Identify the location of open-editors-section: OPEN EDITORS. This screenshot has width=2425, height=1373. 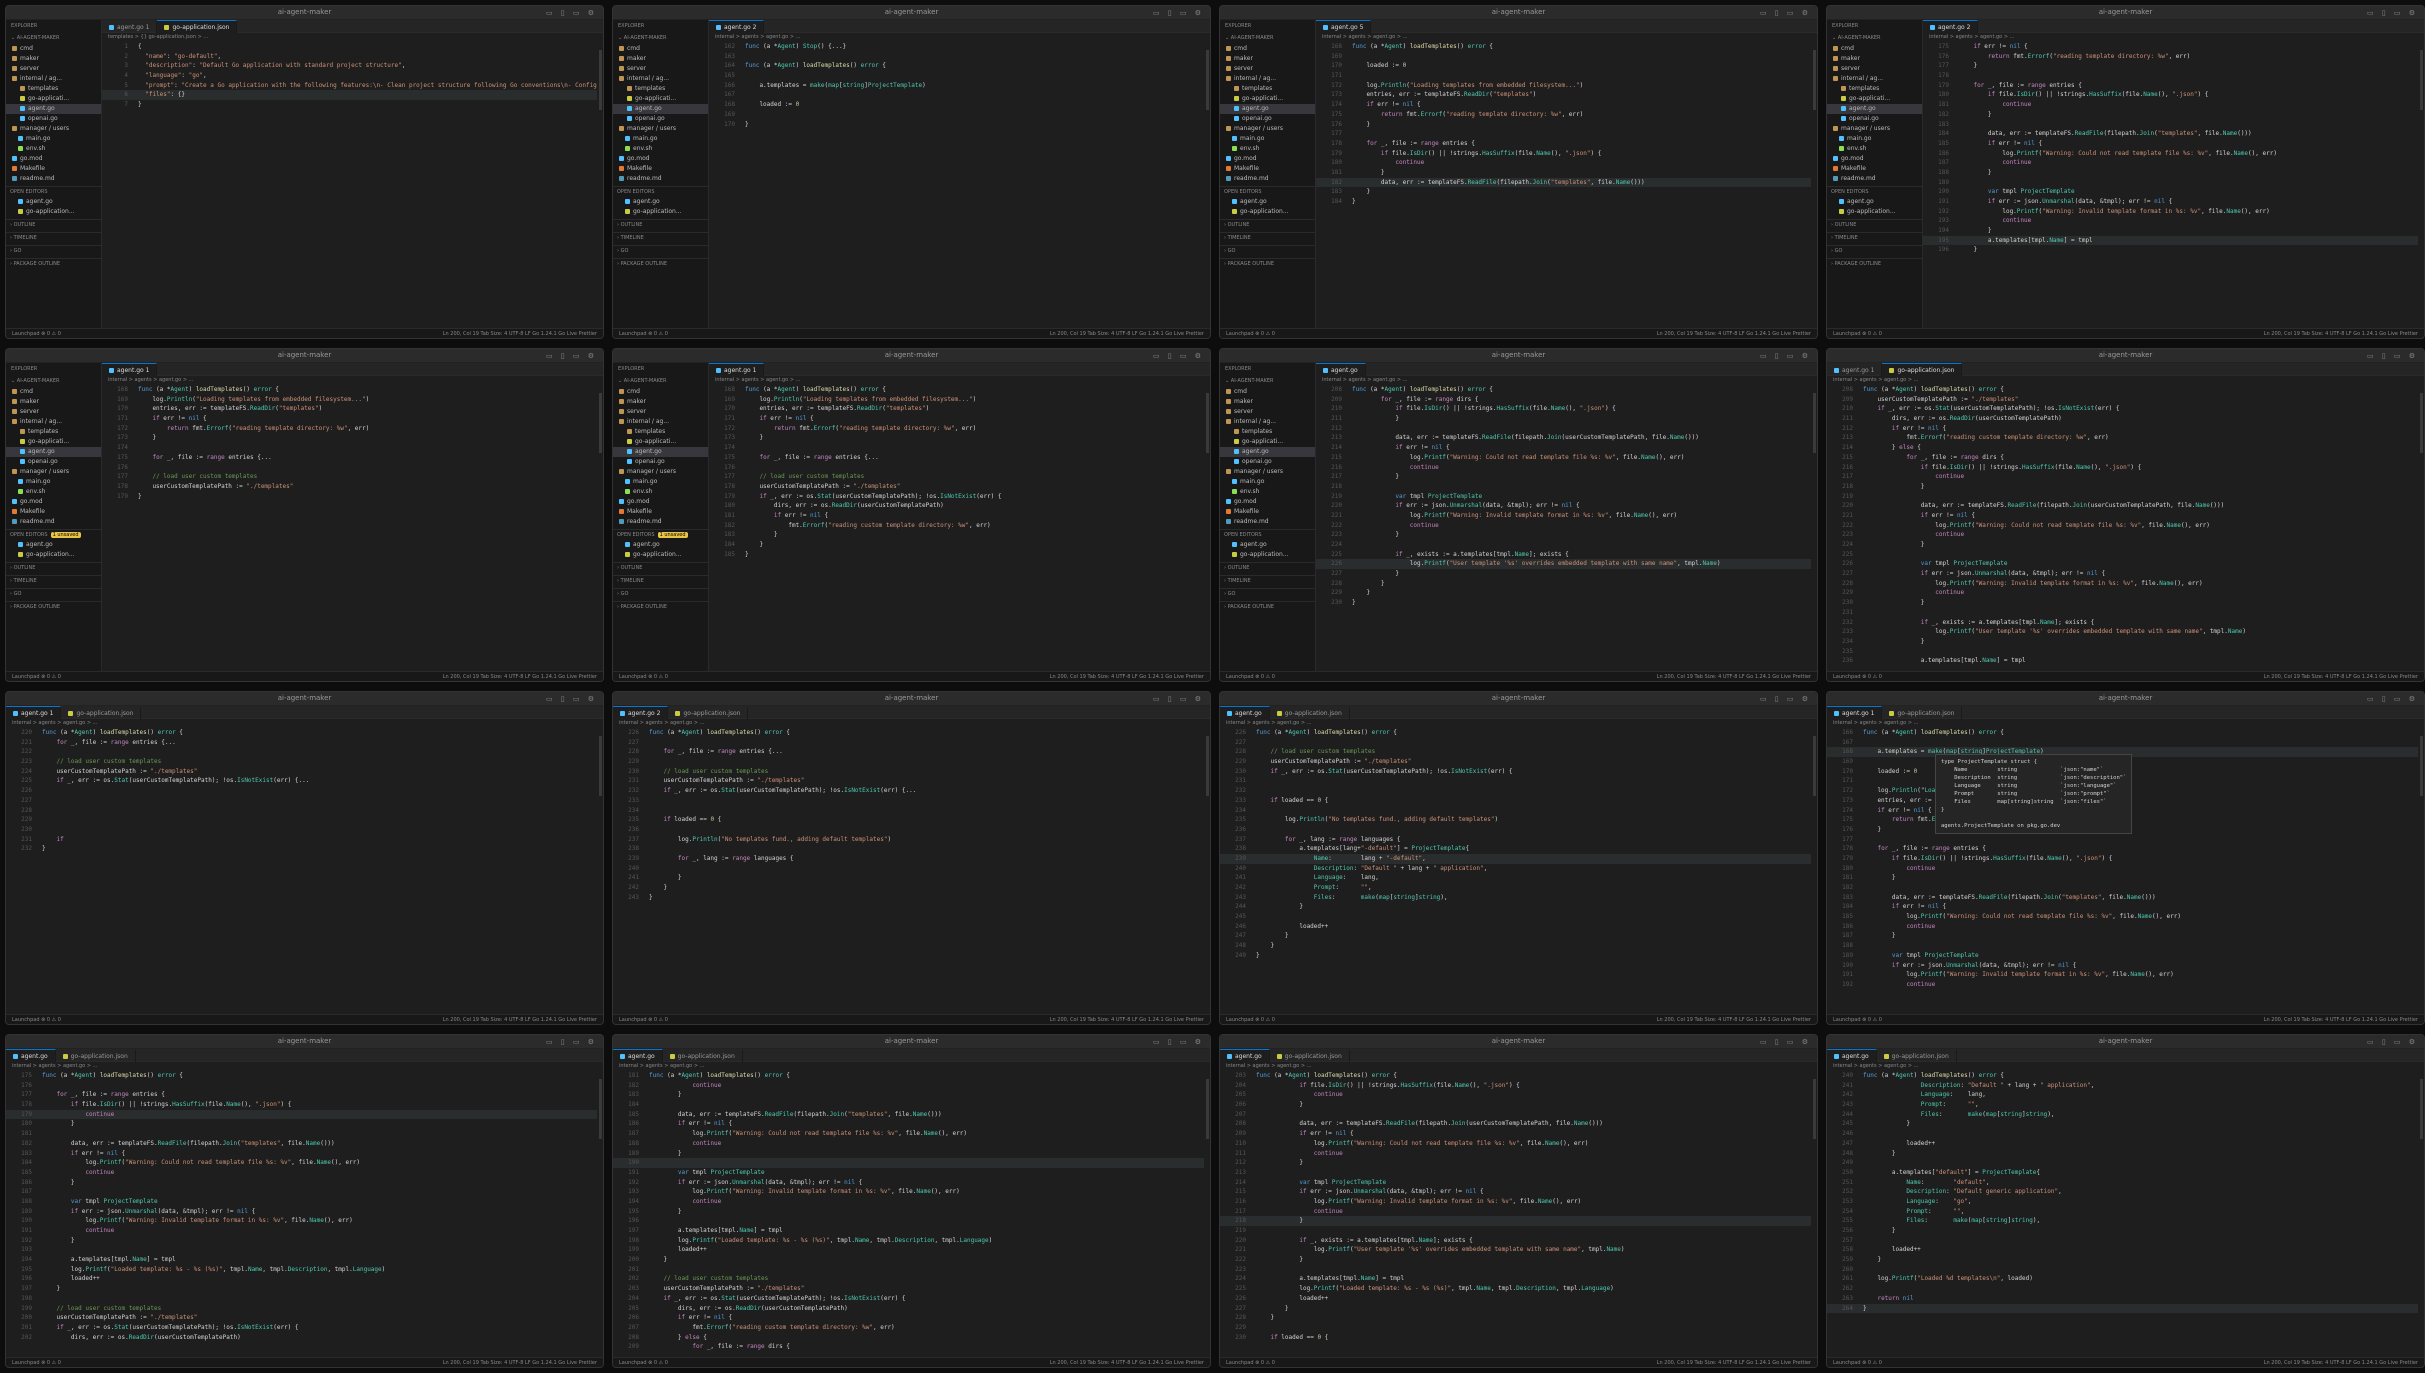
(1874, 191).